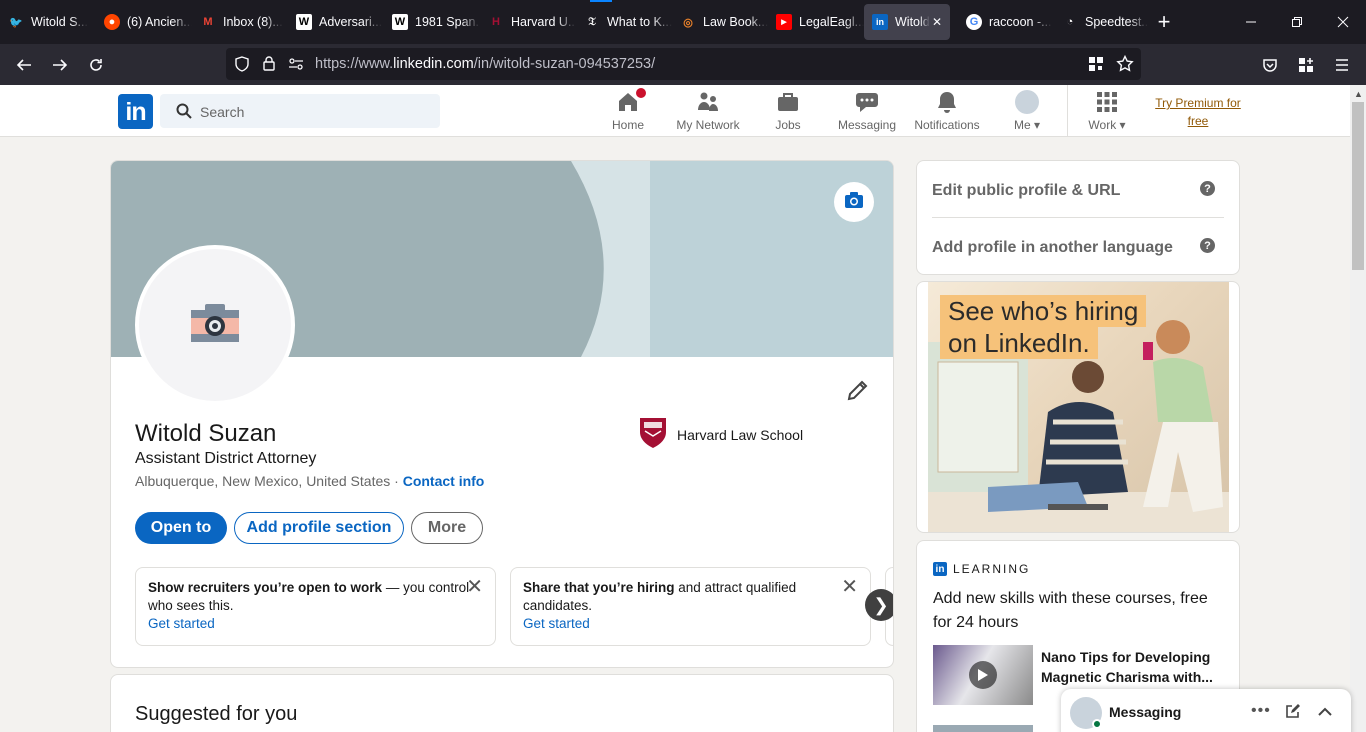  Describe the element at coordinates (937, 22) in the screenshot. I see `close-tab-icon: ✕` at that location.